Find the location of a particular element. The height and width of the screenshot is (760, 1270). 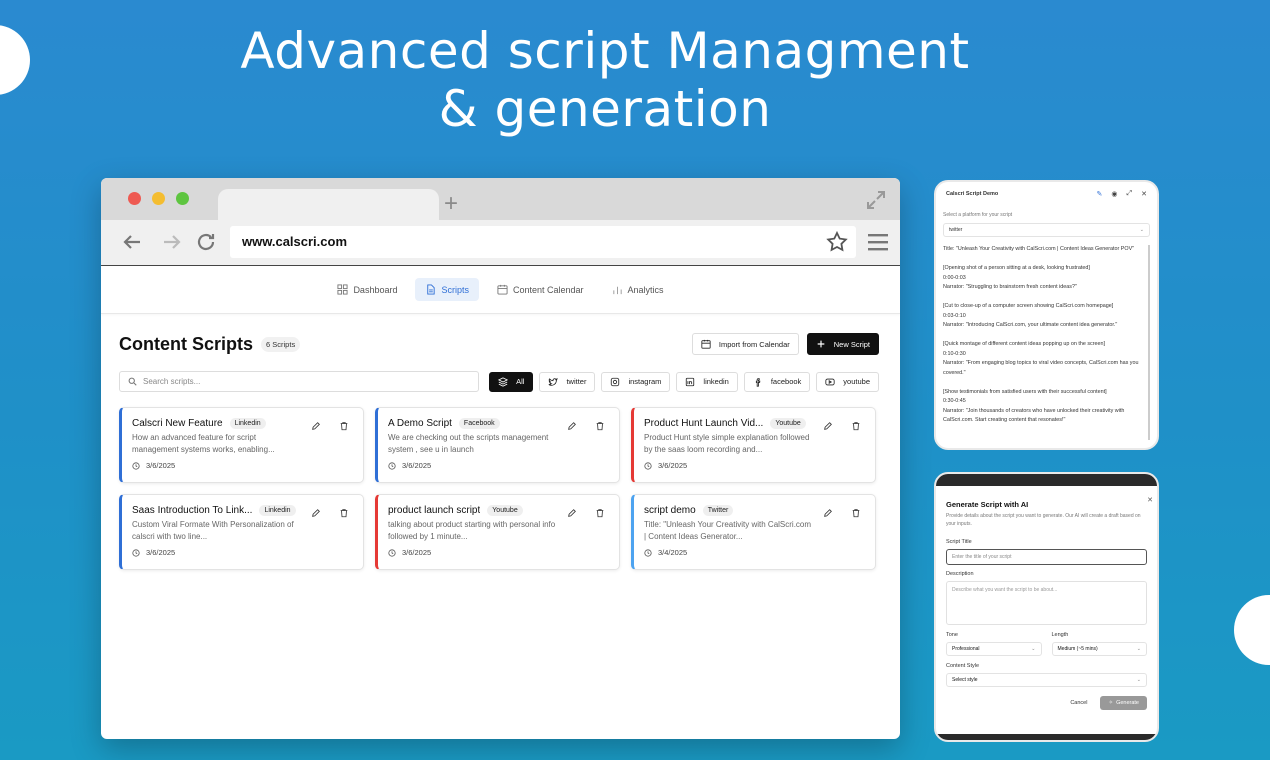

filter-chip-facebook: facebook is located at coordinates (777, 381).